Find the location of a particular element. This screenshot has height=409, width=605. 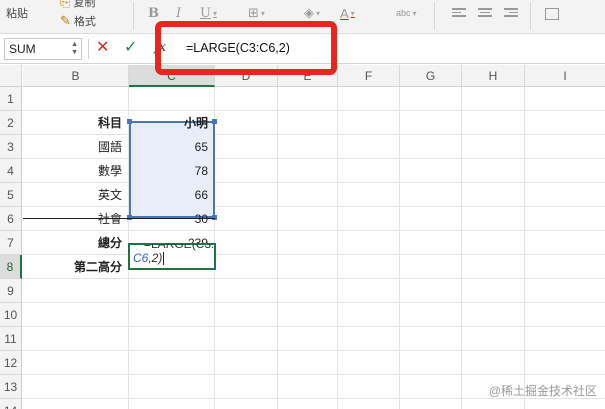

fill-color-button: ◈ ▾ is located at coordinates (312, 13).